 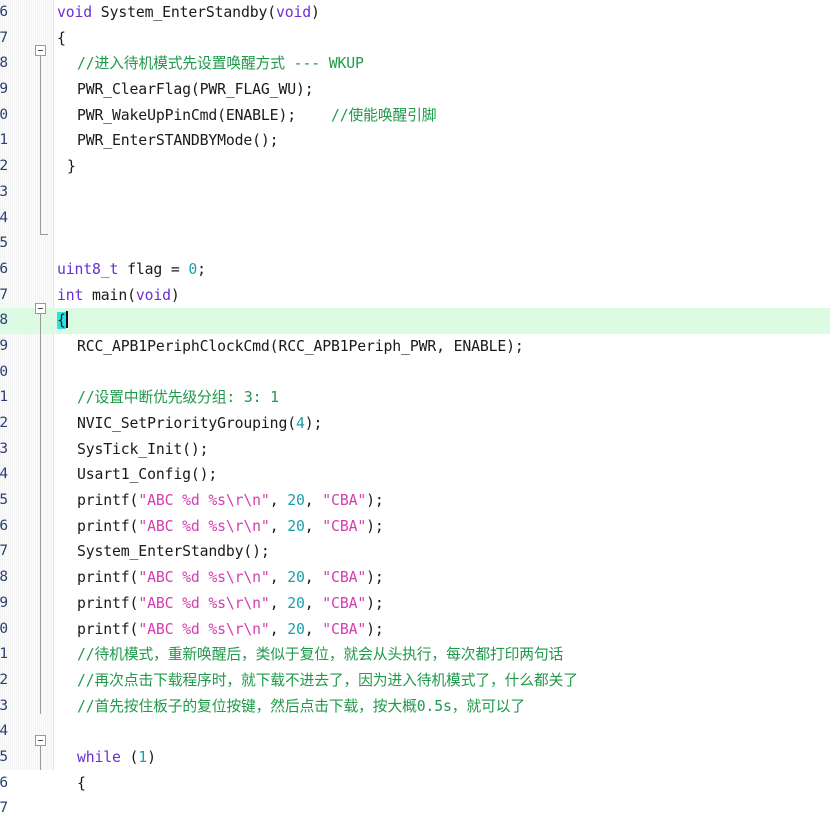 What do you see at coordinates (415, 758) in the screenshot?
I see `code-line-45: 45 while (1)` at bounding box center [415, 758].